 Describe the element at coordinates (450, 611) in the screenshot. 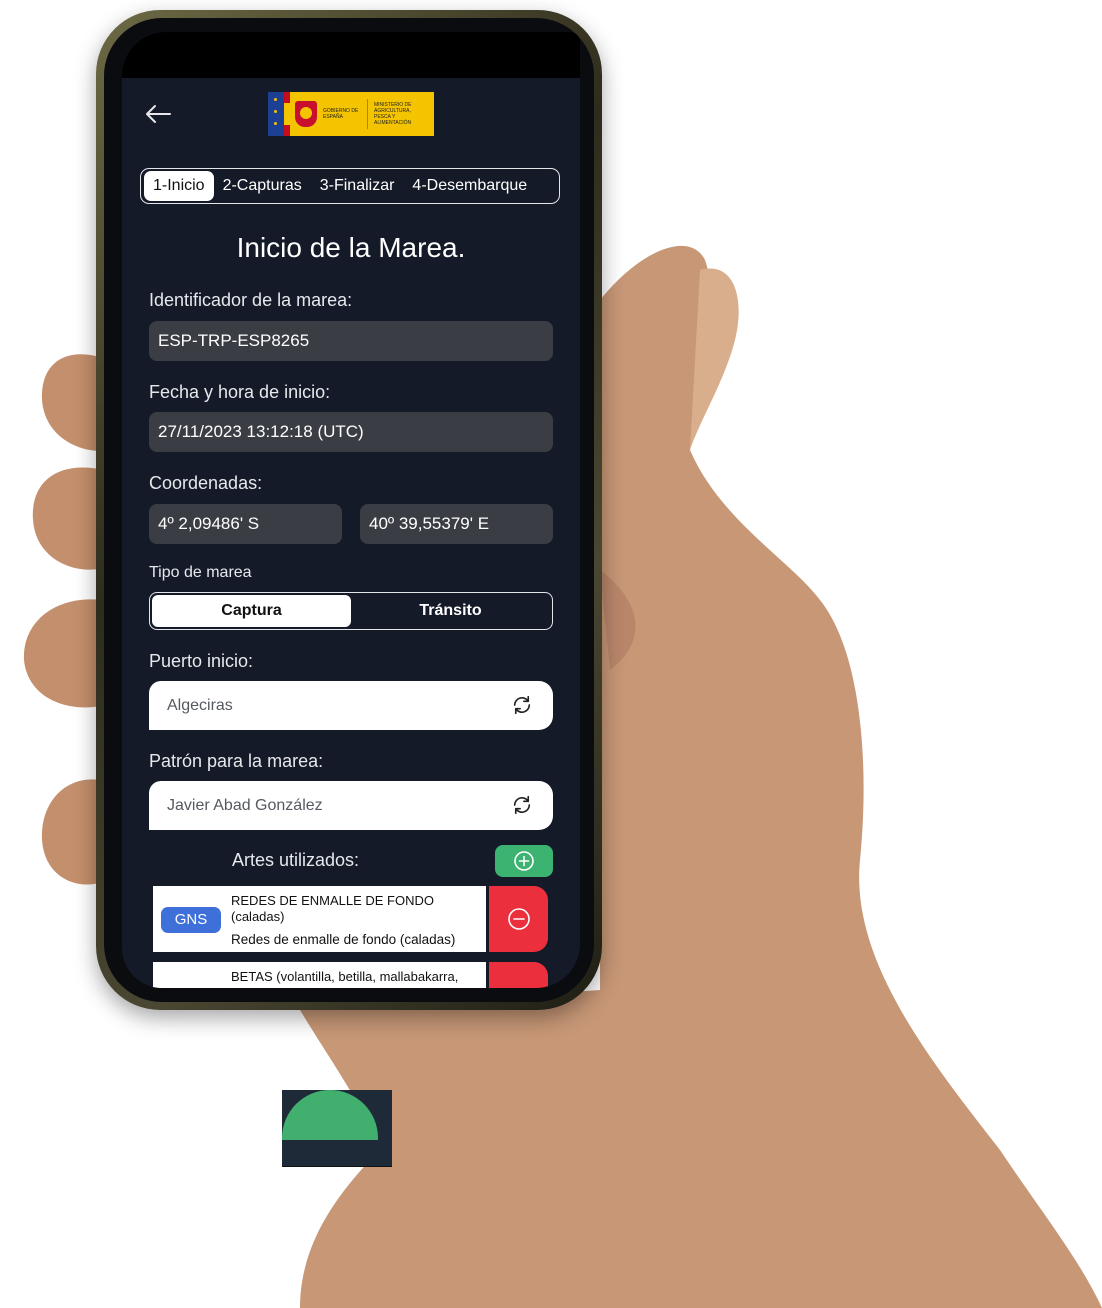

I see `segment-transito: Tránsito` at that location.